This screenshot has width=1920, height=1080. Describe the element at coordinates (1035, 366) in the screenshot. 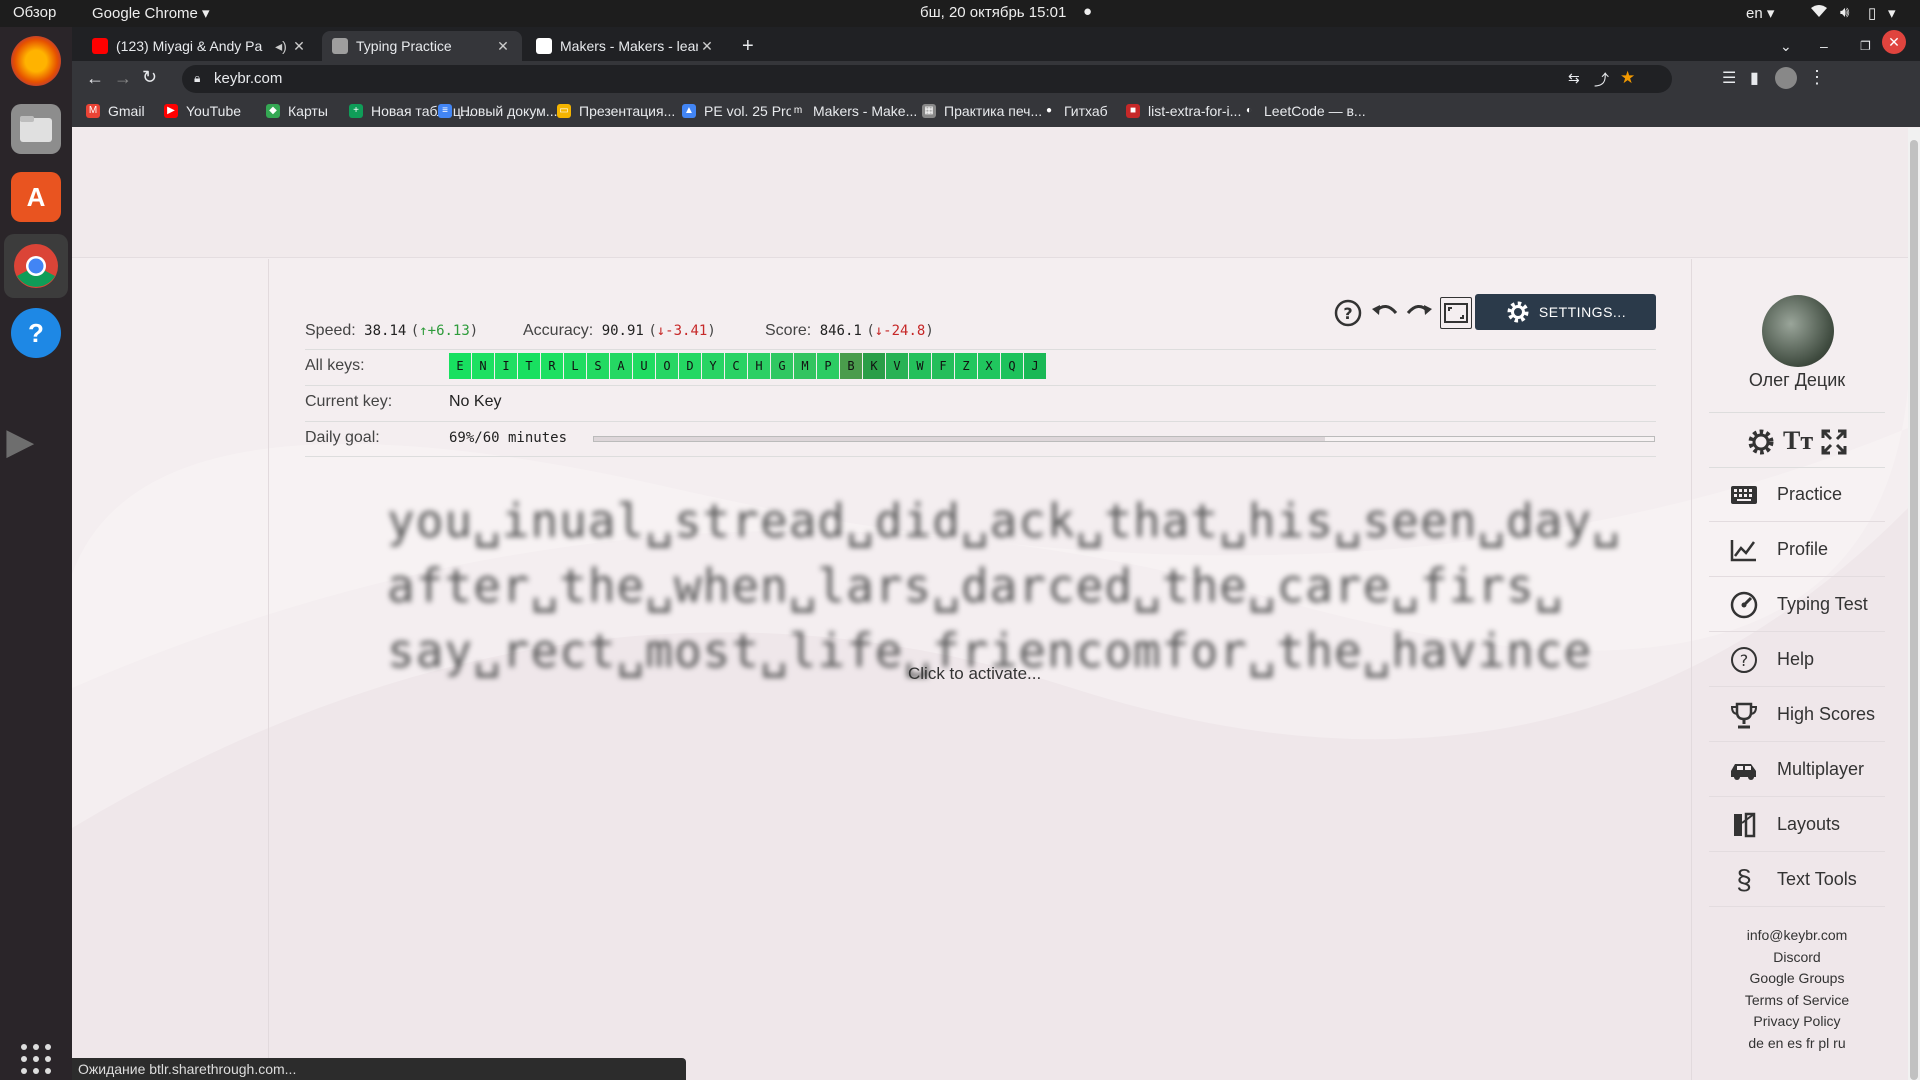

I see `key-chip: J` at that location.